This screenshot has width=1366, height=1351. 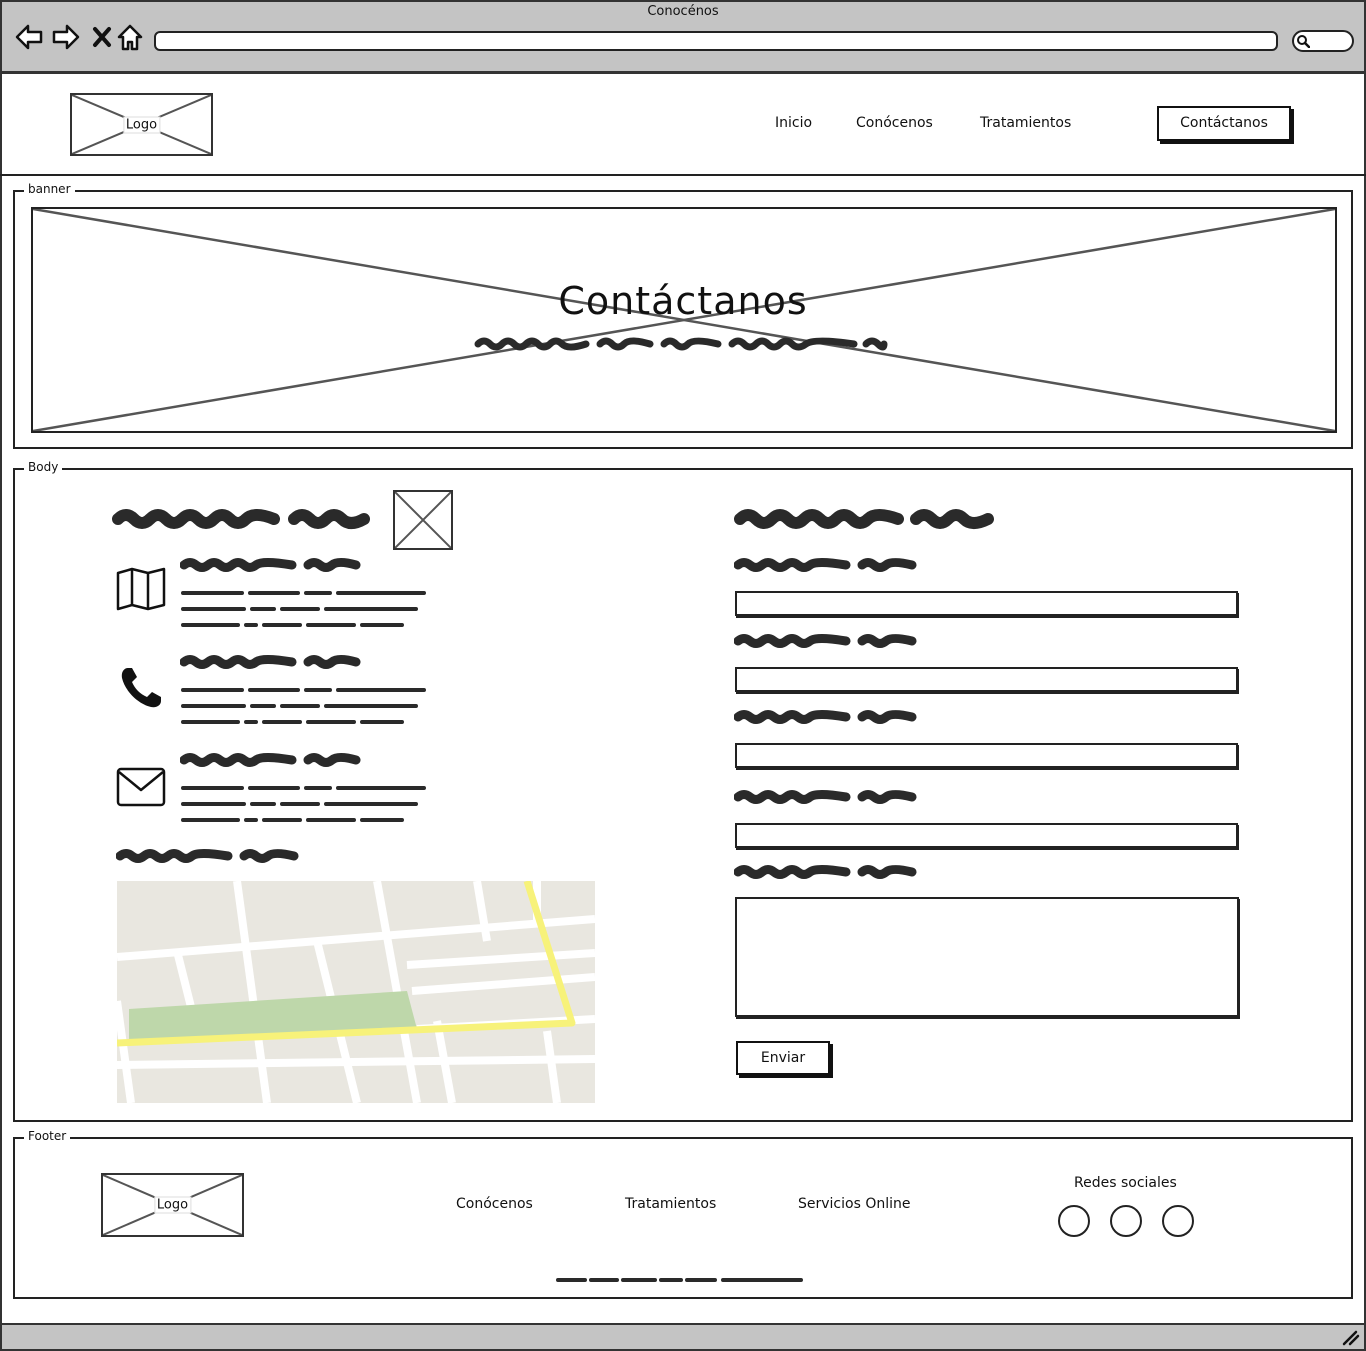 I want to click on url-input, so click(x=716, y=41).